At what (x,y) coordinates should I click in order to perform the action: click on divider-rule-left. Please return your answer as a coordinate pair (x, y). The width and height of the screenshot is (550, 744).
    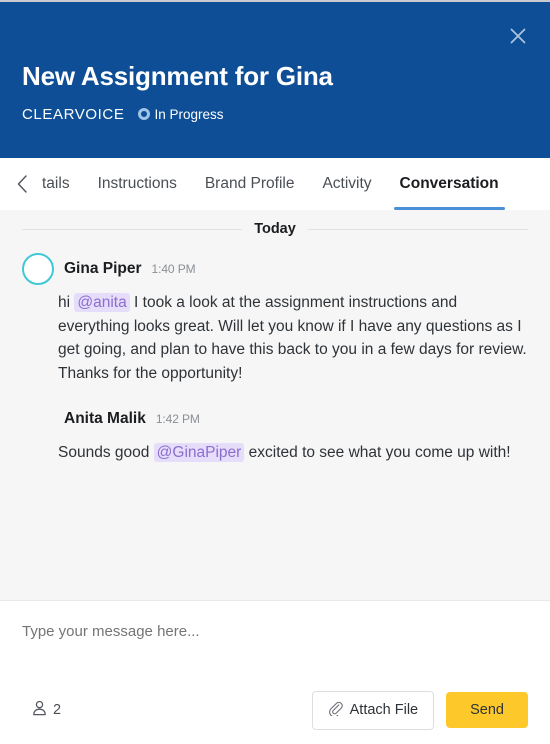
    Looking at the image, I should click on (132, 229).